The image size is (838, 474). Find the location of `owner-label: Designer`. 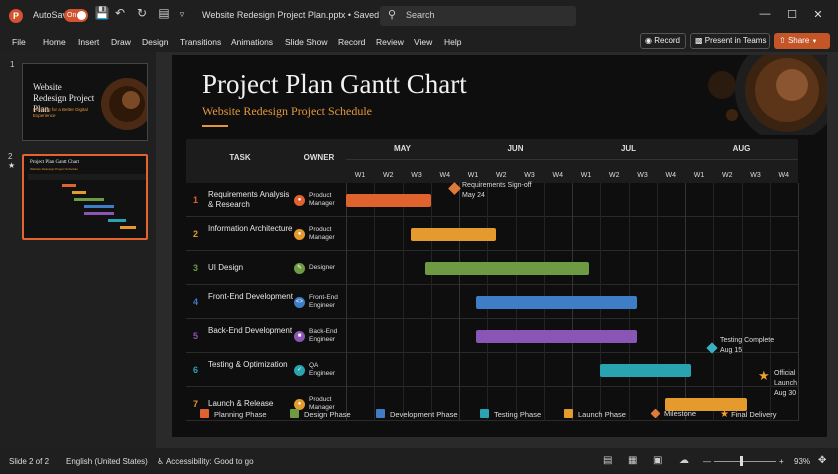

owner-label: Designer is located at coordinates (322, 267).